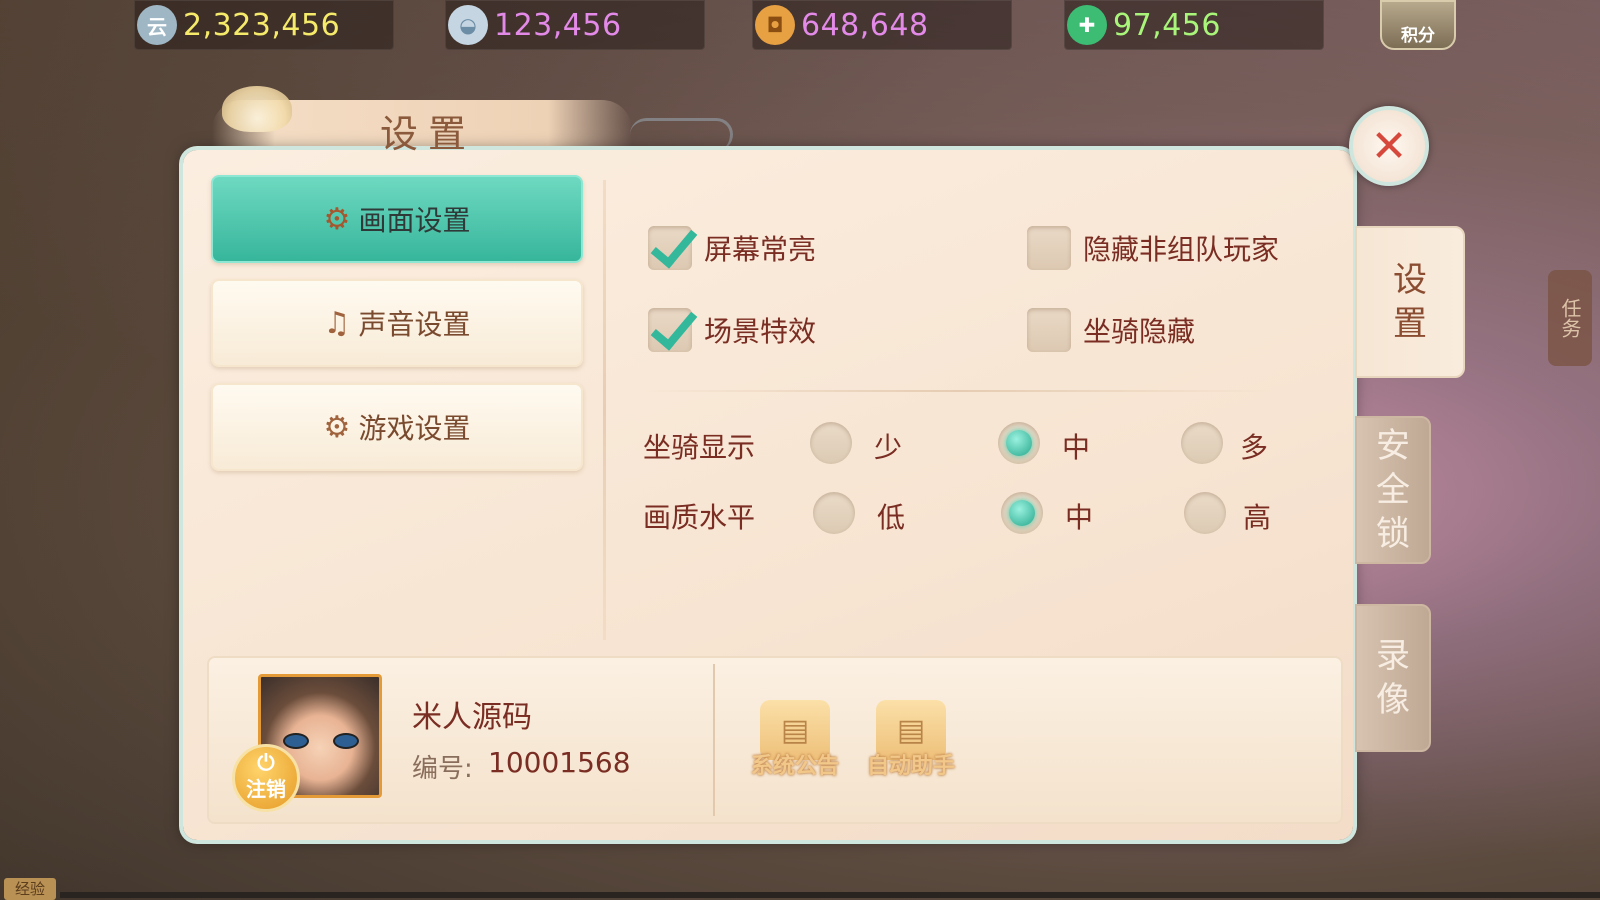 This screenshot has width=1600, height=900. I want to click on system-announcement-button: ▤ 系统公告, so click(795, 745).